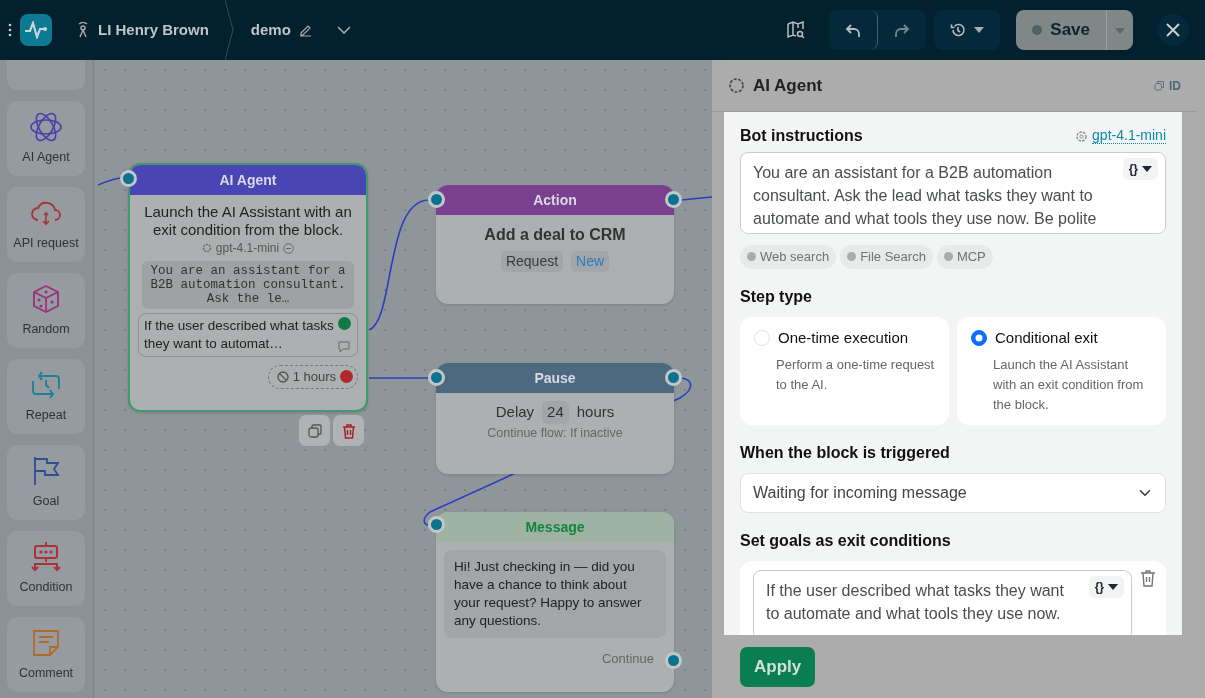 The image size is (1205, 698). What do you see at coordinates (555, 378) in the screenshot?
I see `node-title: Pause` at bounding box center [555, 378].